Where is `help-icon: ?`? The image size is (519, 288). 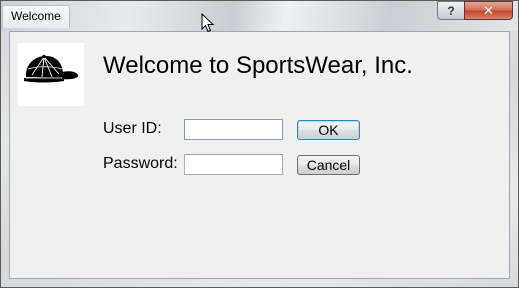 help-icon: ? is located at coordinates (451, 10).